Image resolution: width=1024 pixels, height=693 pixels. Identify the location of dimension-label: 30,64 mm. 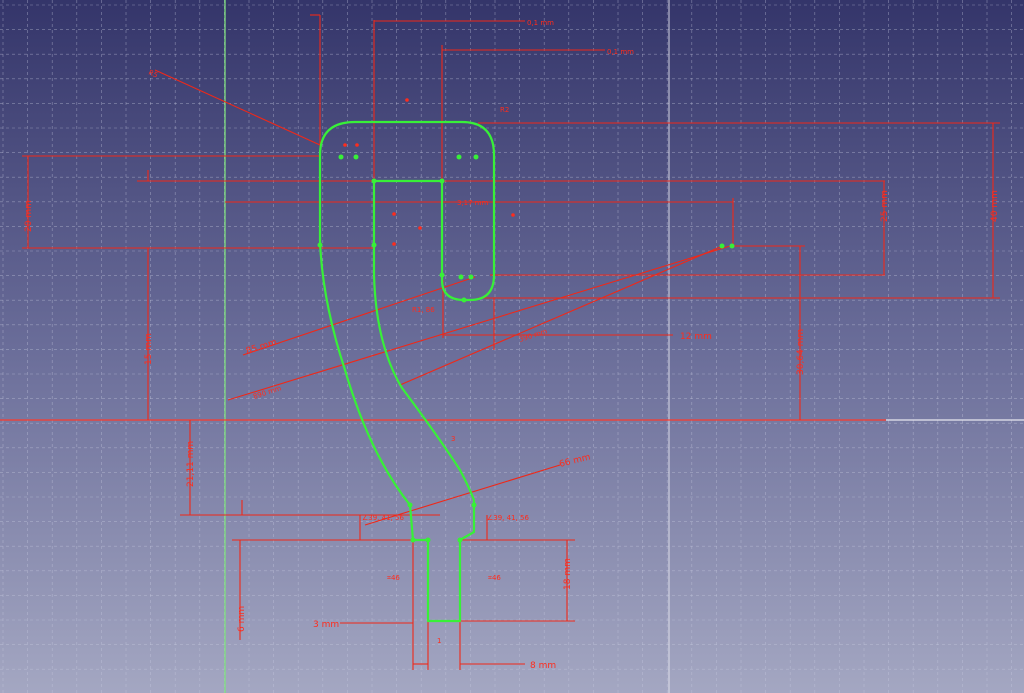
(801, 352).